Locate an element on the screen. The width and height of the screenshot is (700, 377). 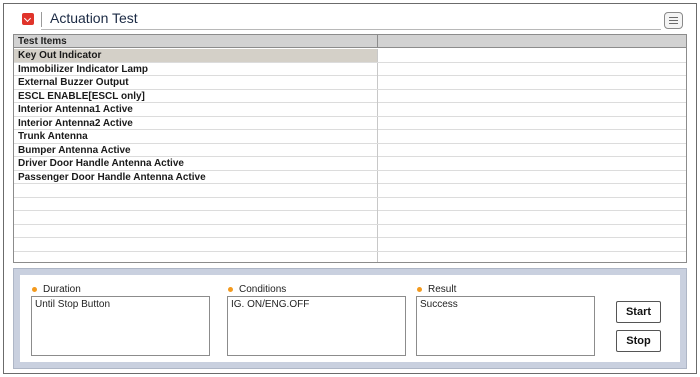
table-cell: Passenger Door Handle Antenna Active is located at coordinates (196, 177).